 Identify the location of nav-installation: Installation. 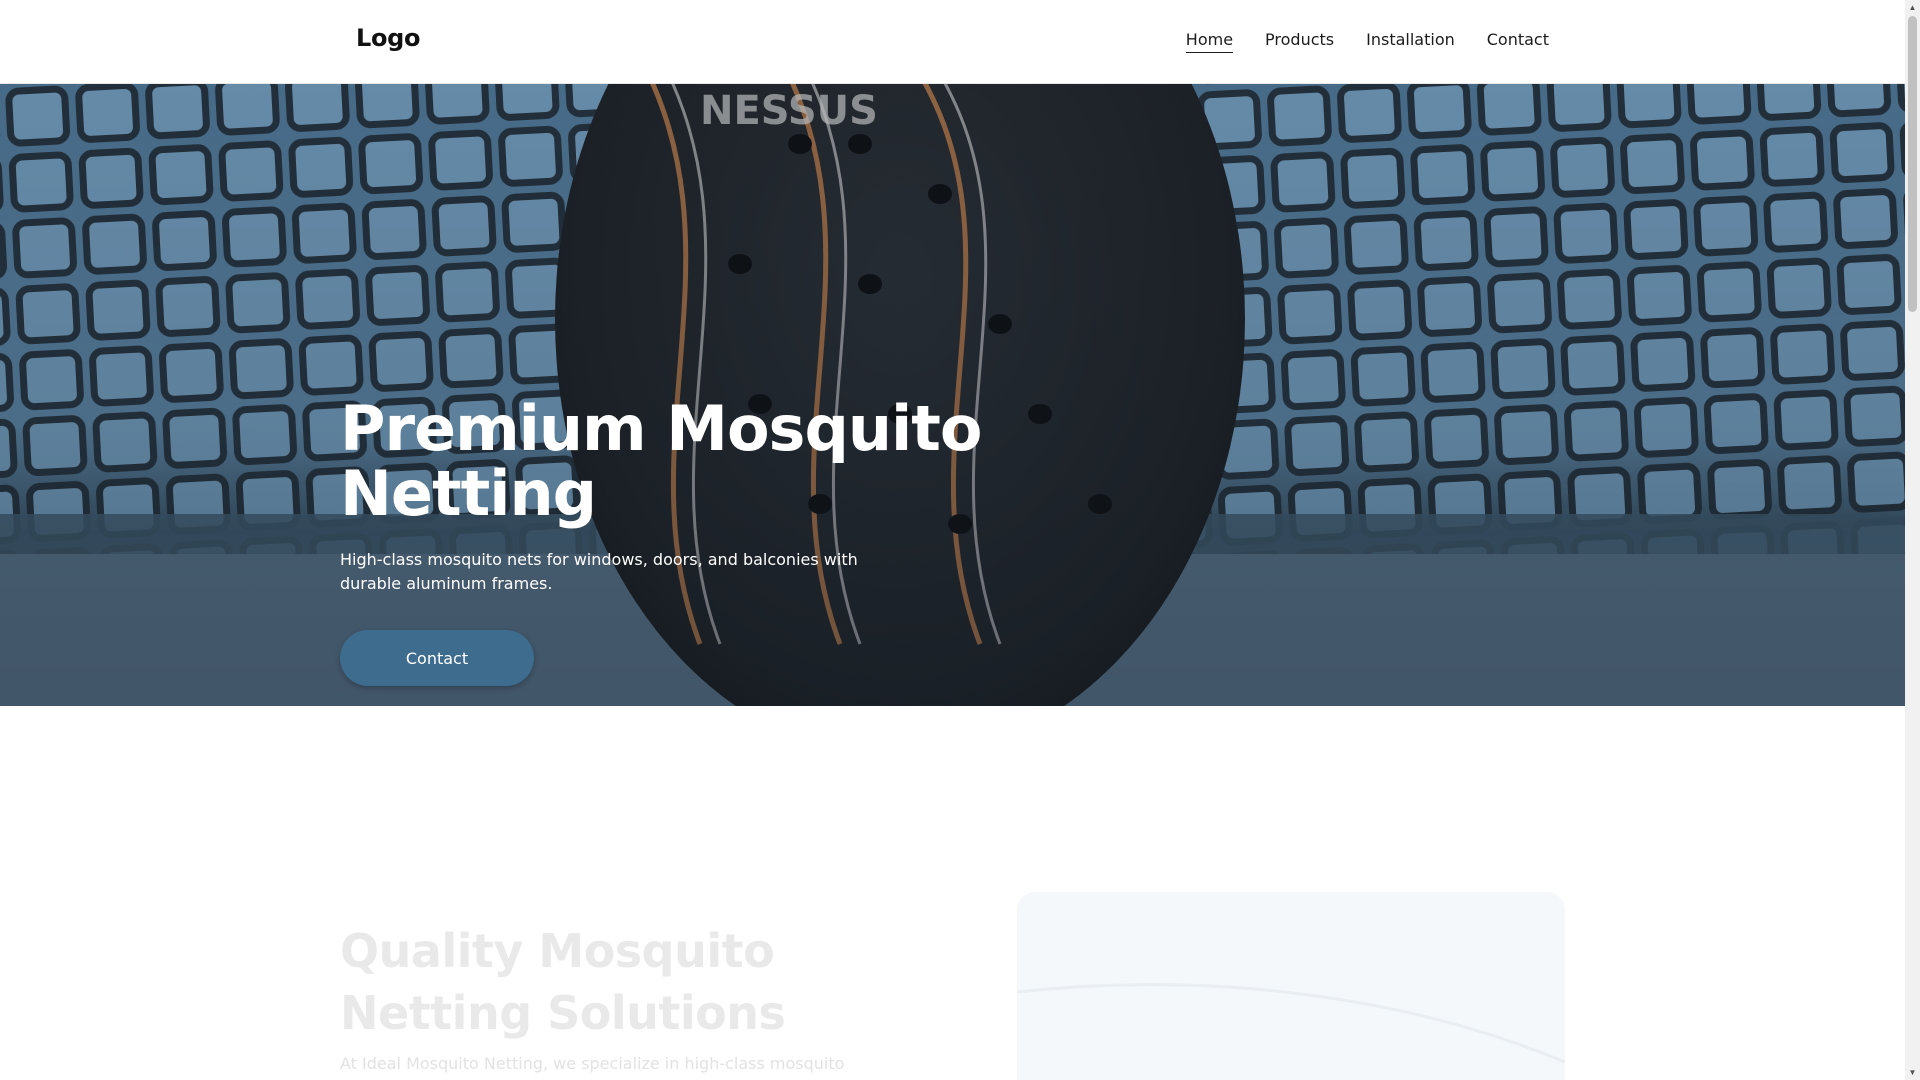
(1410, 41).